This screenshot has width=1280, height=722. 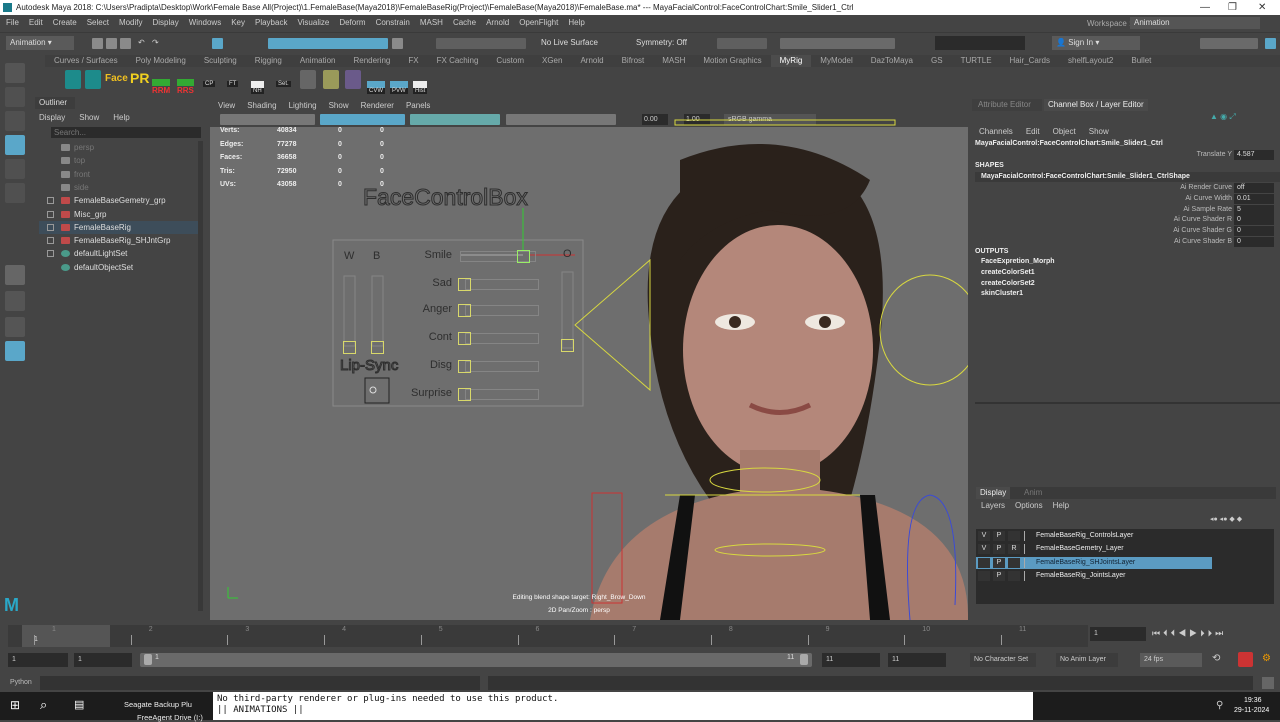 I want to click on display-layer: V P FemaleBaseRig_ControlsLayer, so click(x=1094, y=536).